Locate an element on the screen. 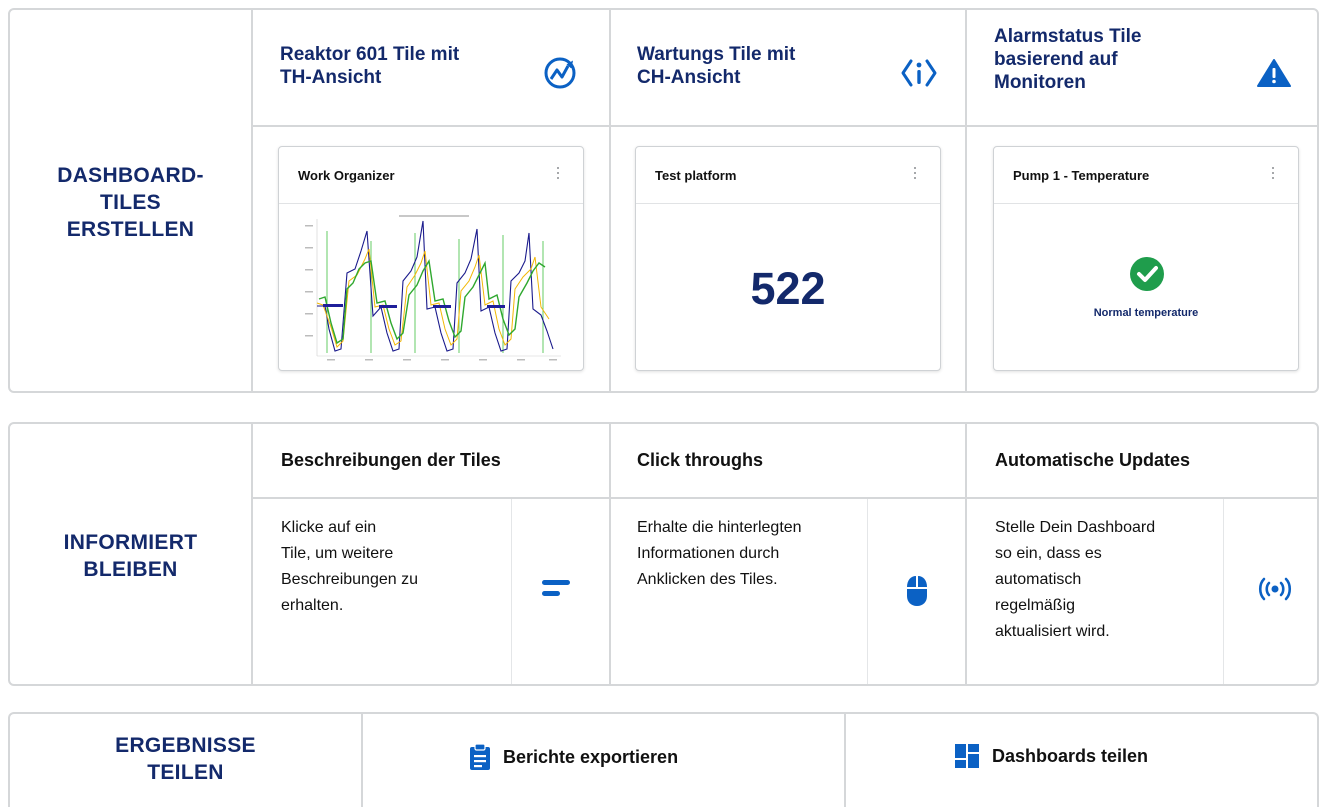  dashboard-grid-icon is located at coordinates (967, 756).